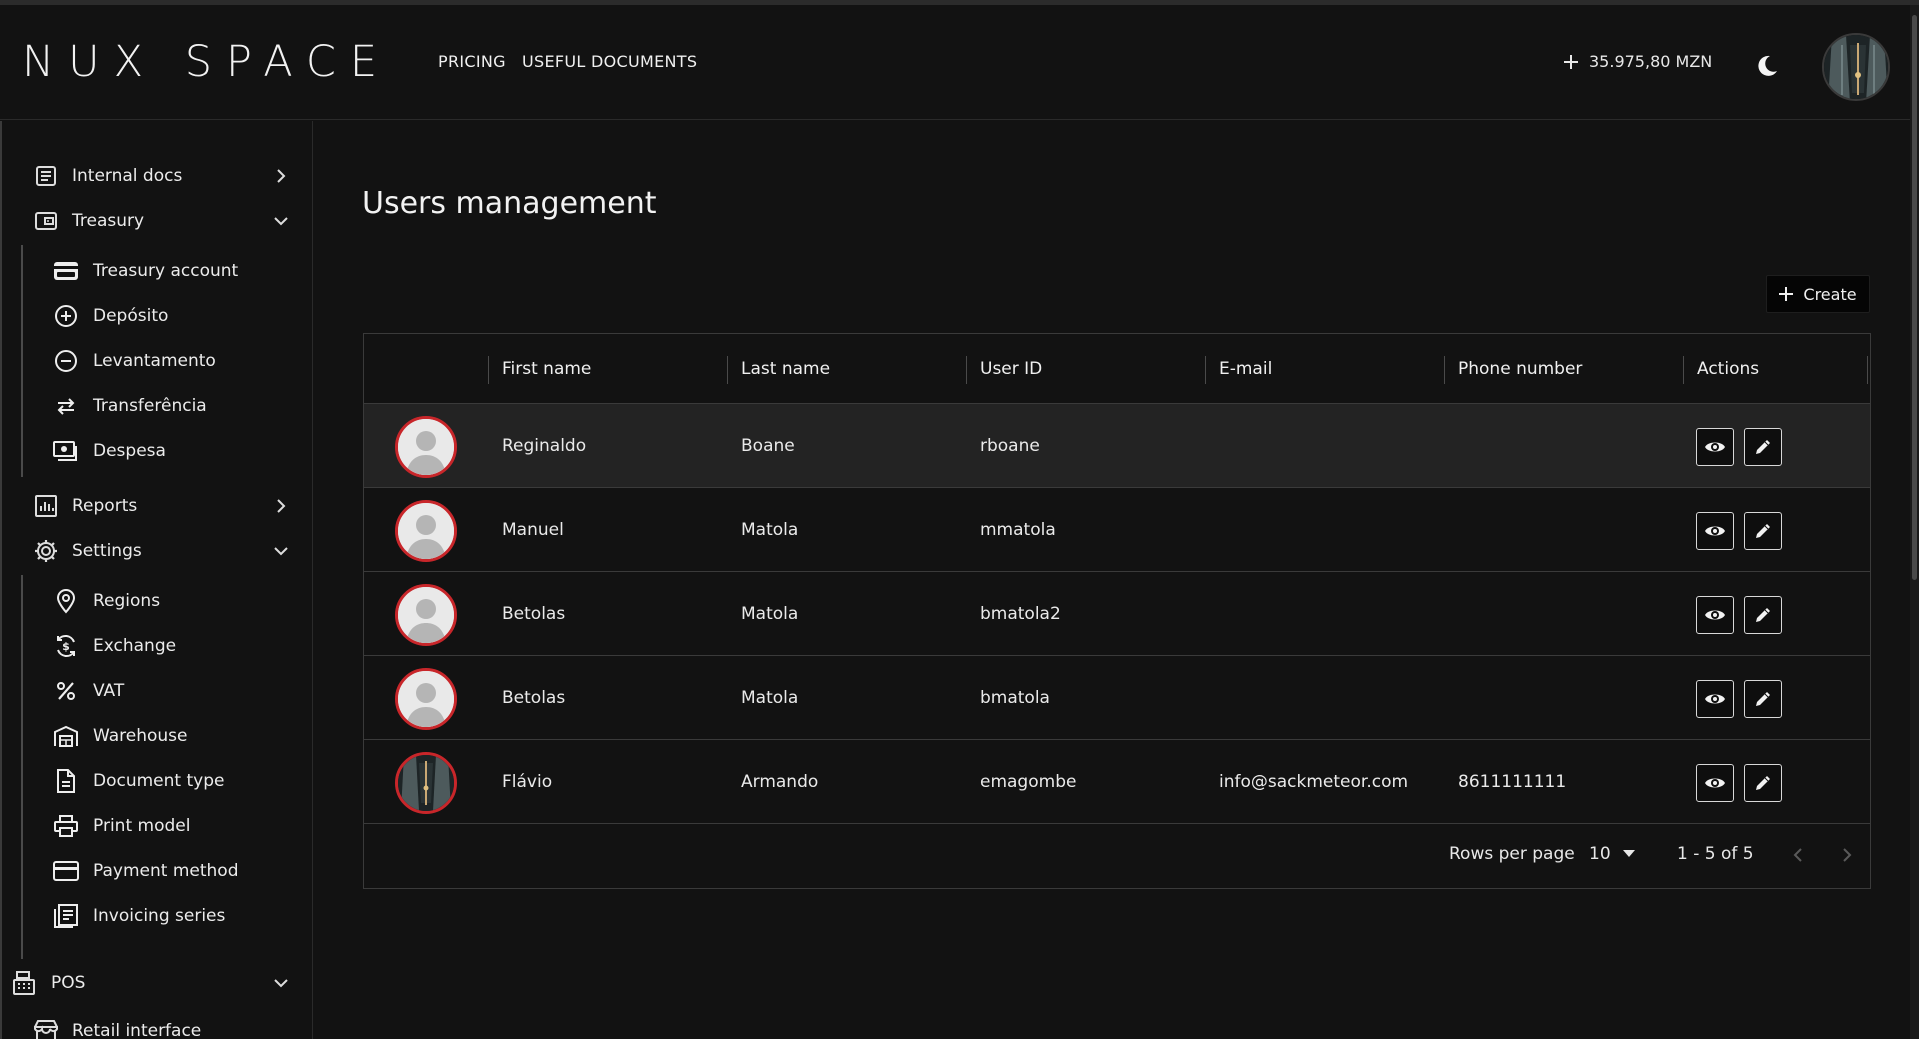 The height and width of the screenshot is (1039, 1919). I want to click on sidebar-item-label: Treasury account, so click(166, 271).